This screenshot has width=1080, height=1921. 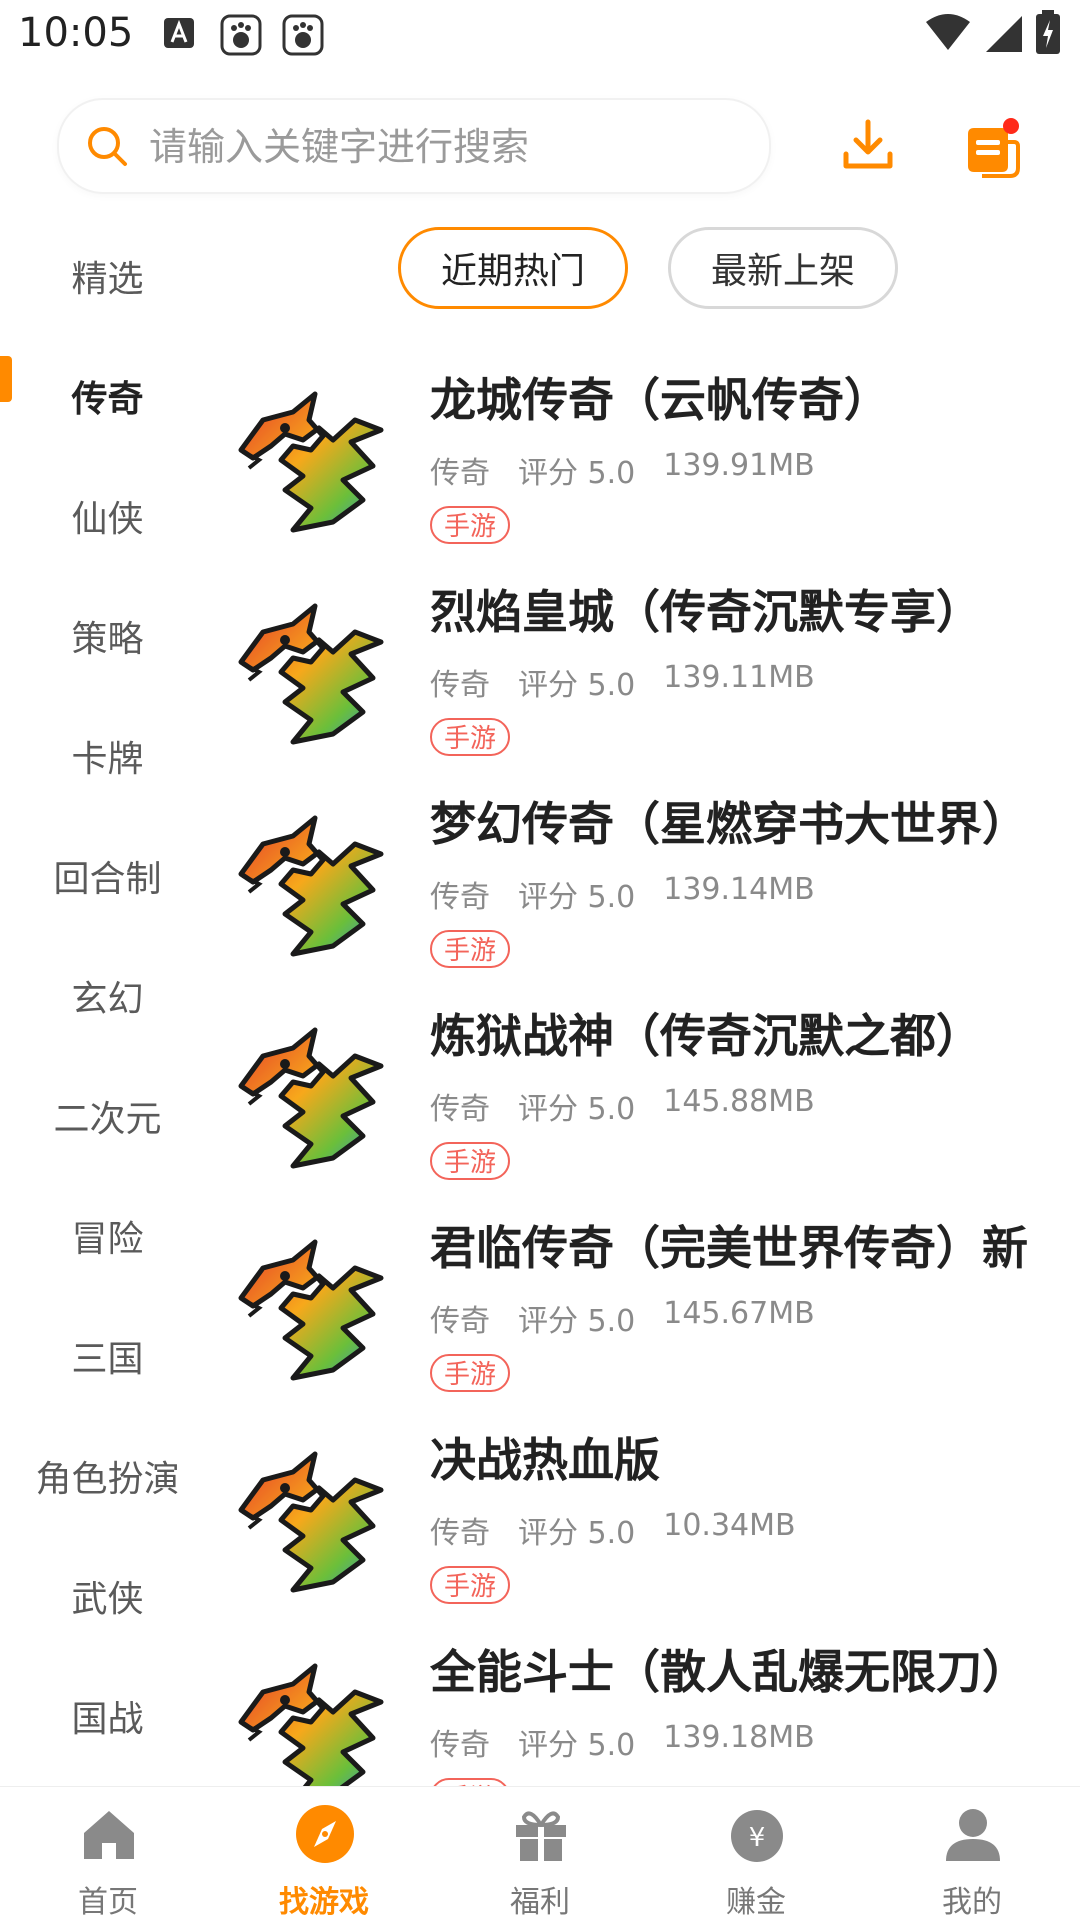 I want to click on game-size: 139.18MB, so click(x=739, y=1737).